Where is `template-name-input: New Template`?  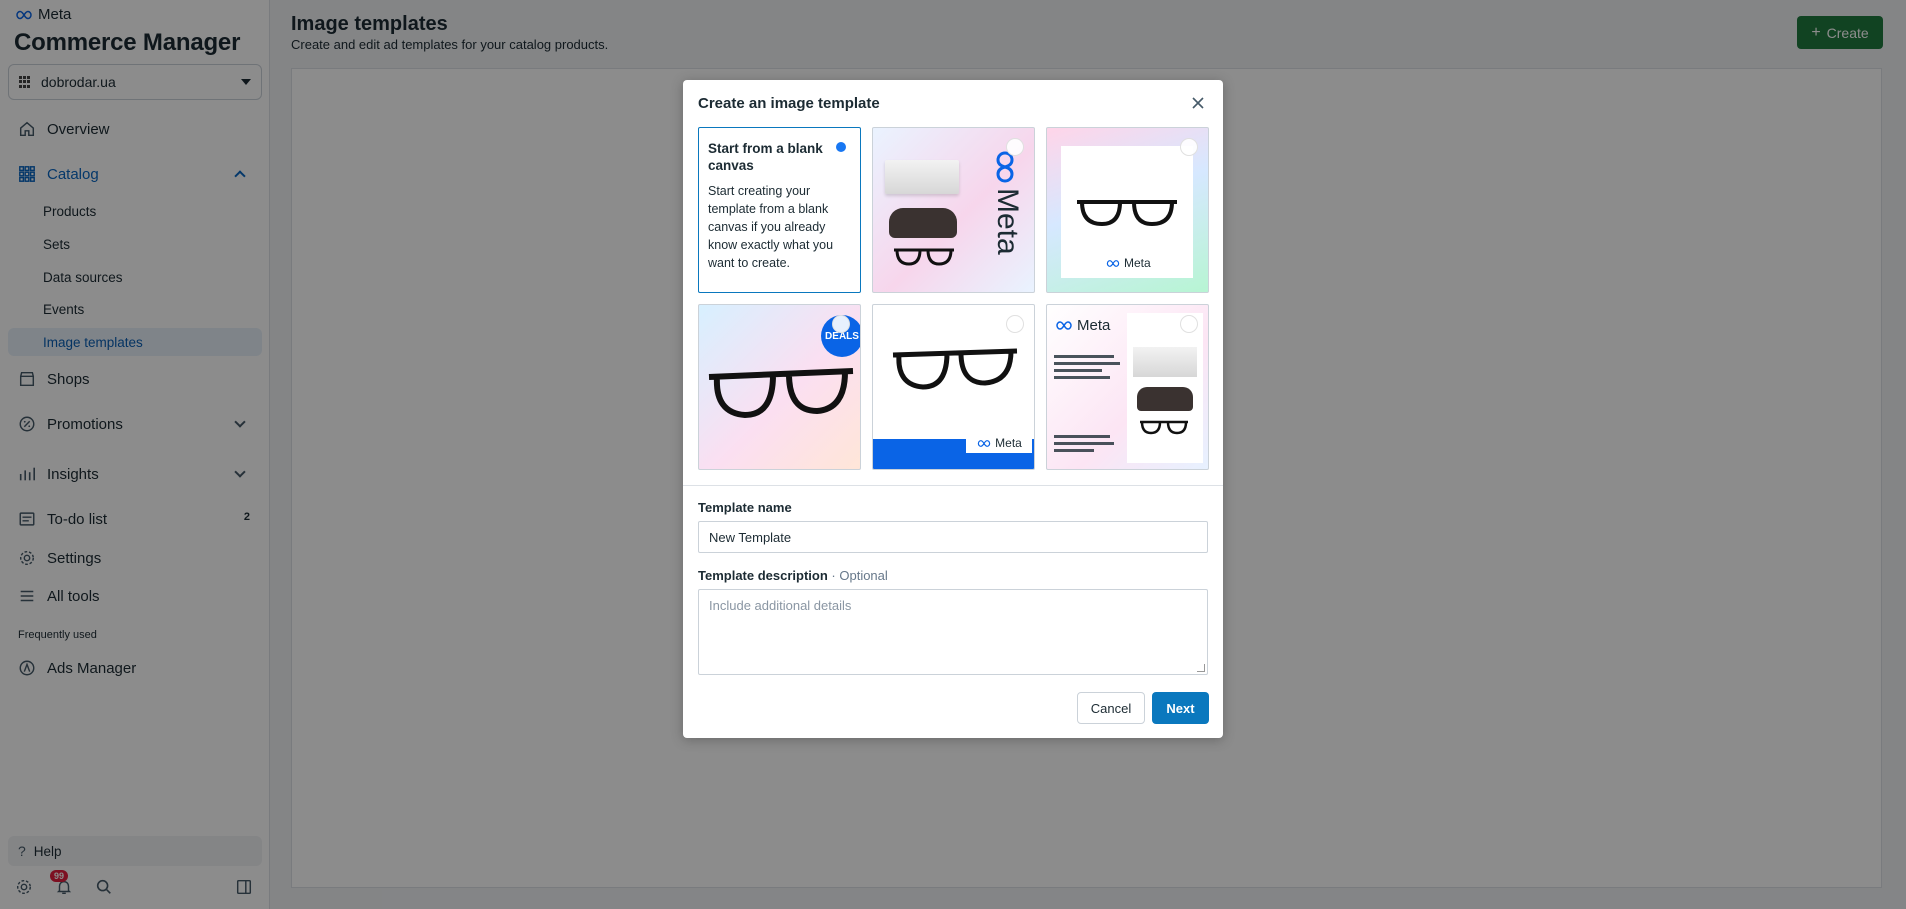
template-name-input: New Template is located at coordinates (953, 537).